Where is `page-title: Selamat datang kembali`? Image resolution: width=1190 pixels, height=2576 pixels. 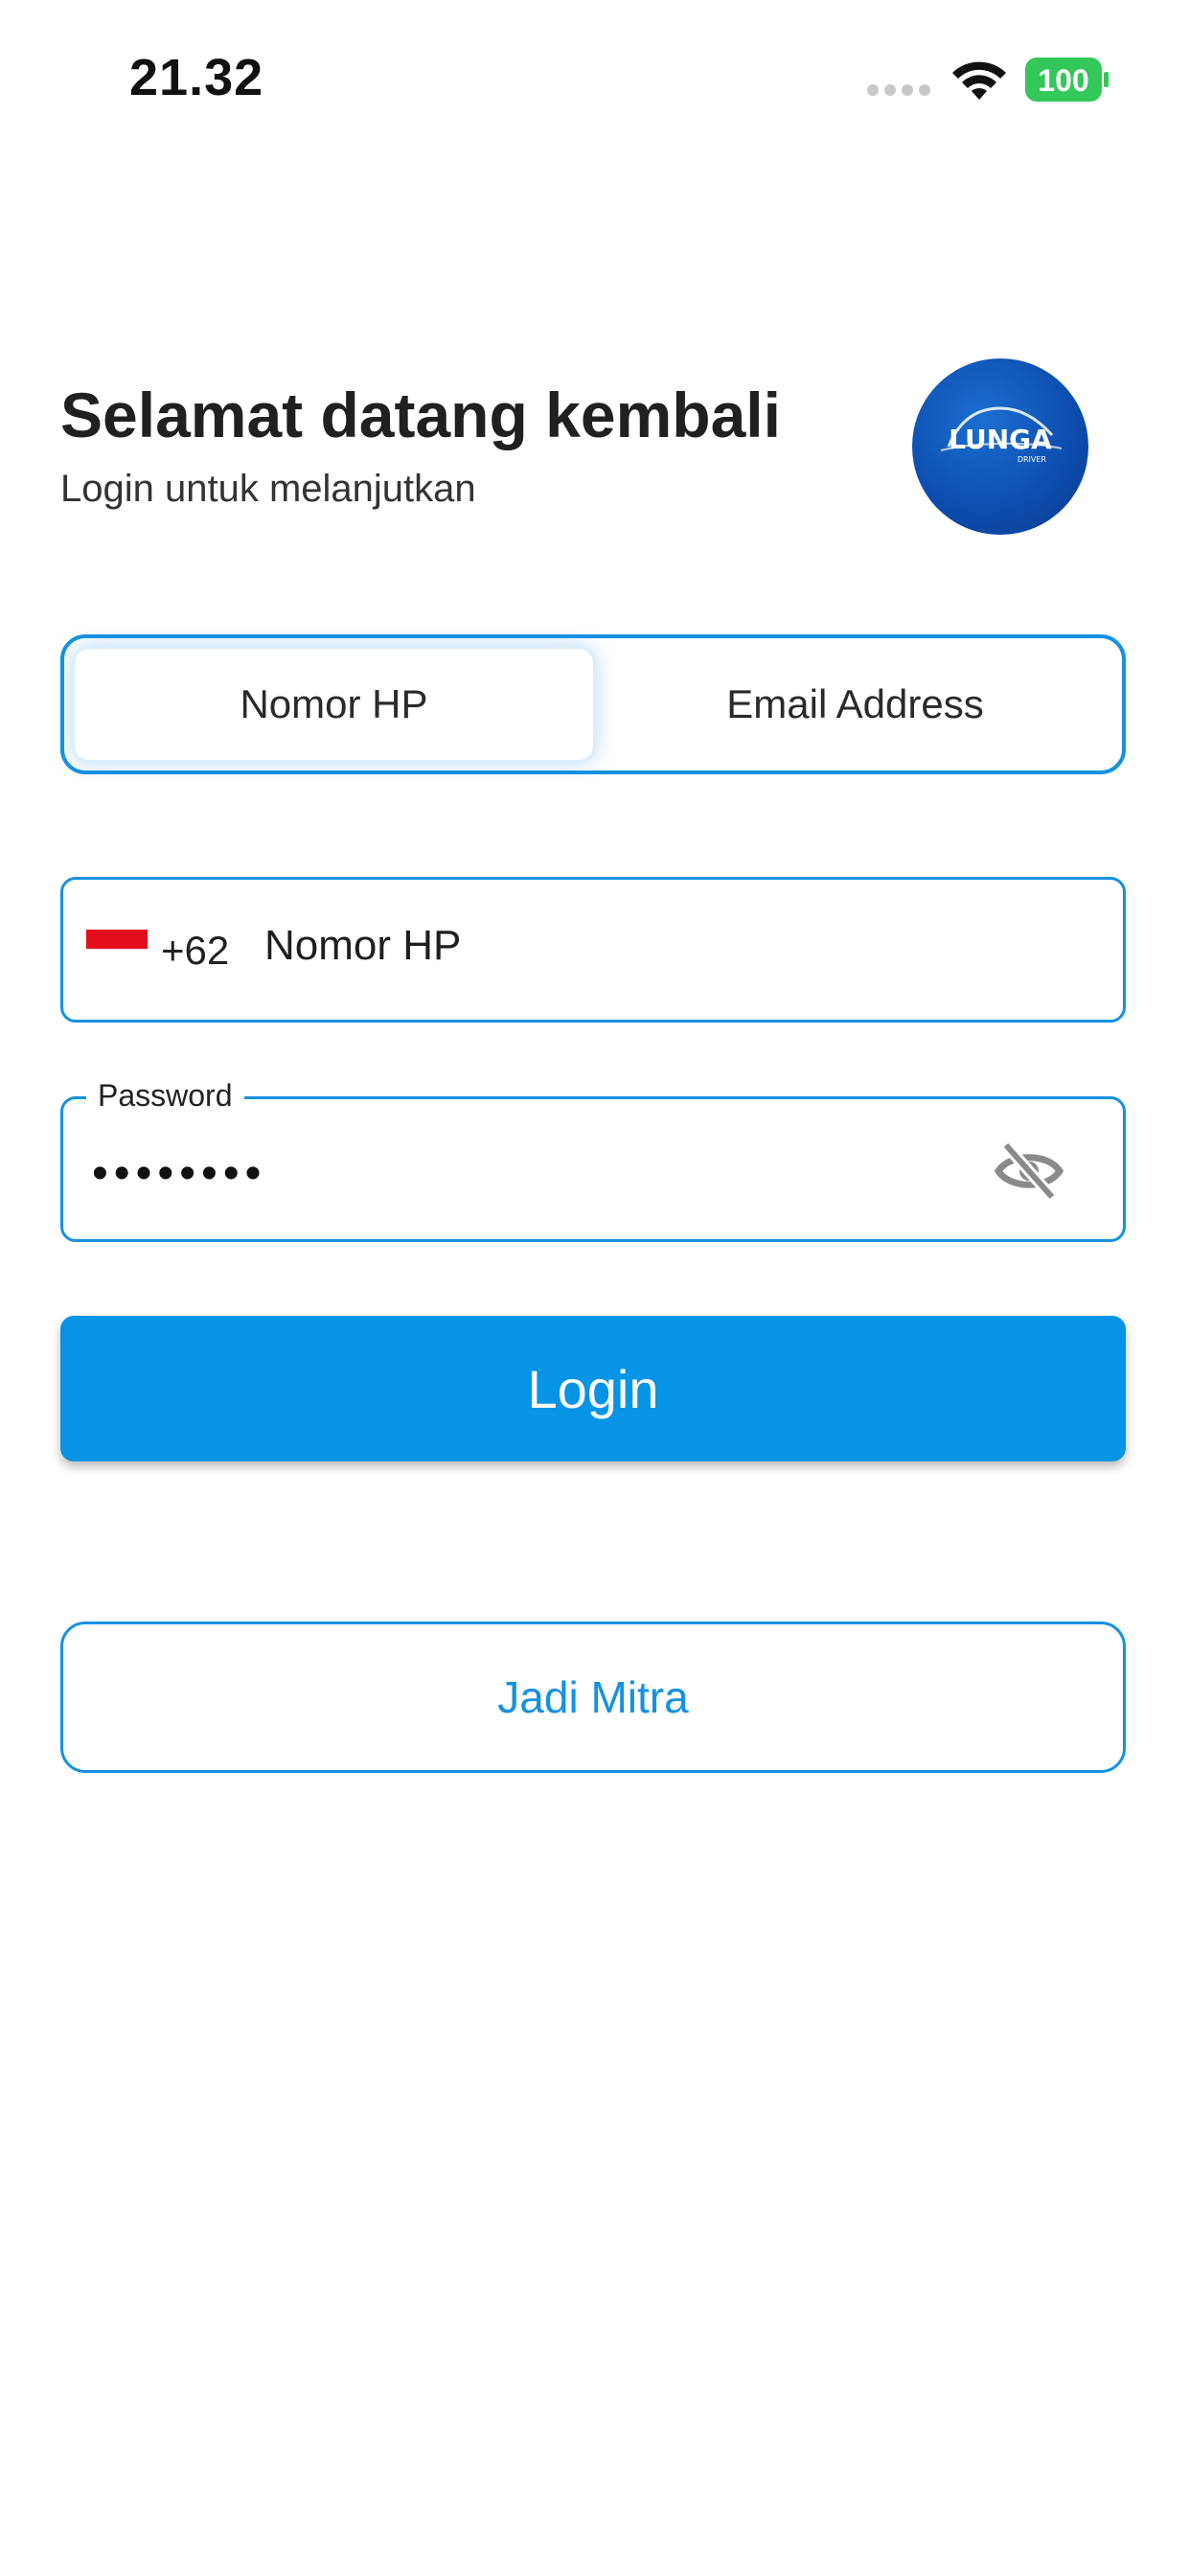
page-title: Selamat datang kembali is located at coordinates (421, 415).